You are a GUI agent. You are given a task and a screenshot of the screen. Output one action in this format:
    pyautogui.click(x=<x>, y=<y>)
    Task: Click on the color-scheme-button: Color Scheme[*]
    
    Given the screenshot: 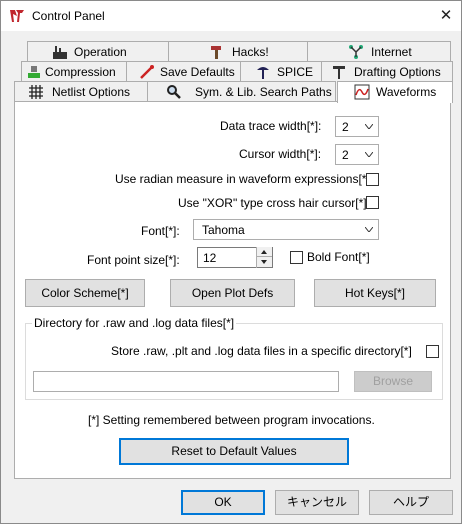 What is the action you would take?
    pyautogui.click(x=85, y=293)
    